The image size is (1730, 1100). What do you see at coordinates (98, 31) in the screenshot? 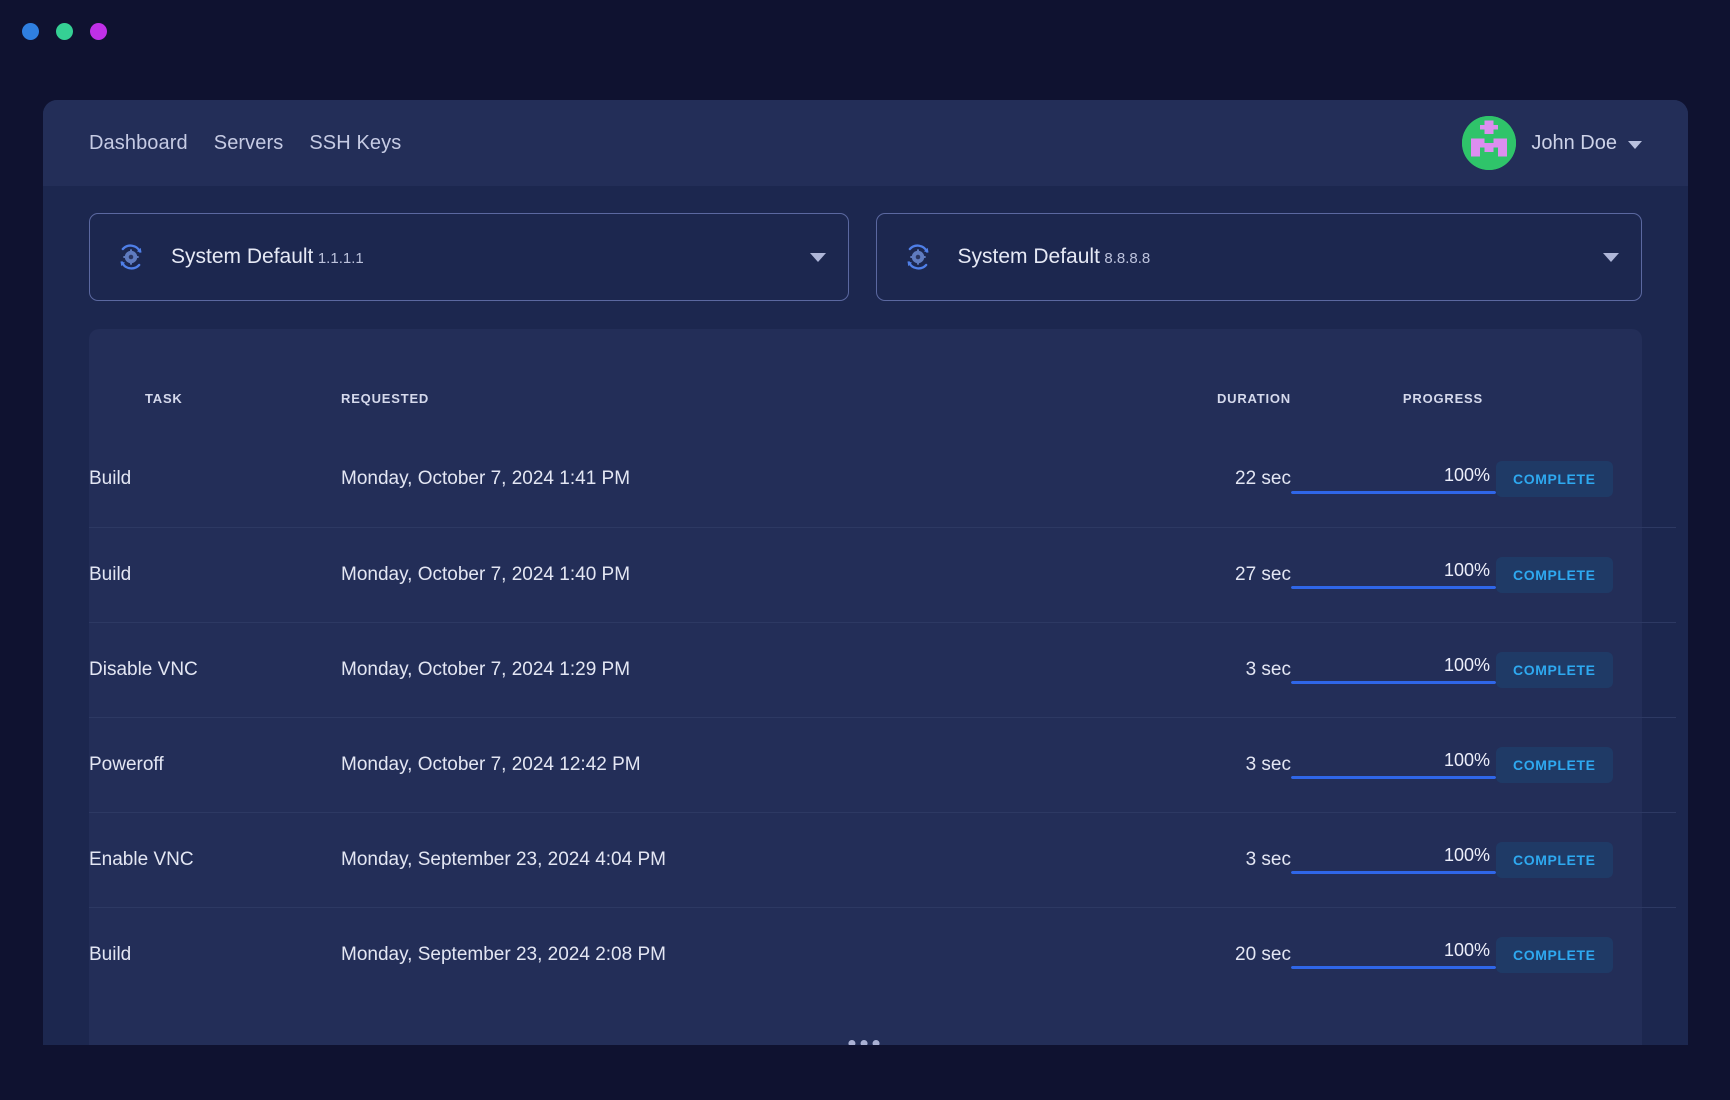
I see `maximize-dot` at bounding box center [98, 31].